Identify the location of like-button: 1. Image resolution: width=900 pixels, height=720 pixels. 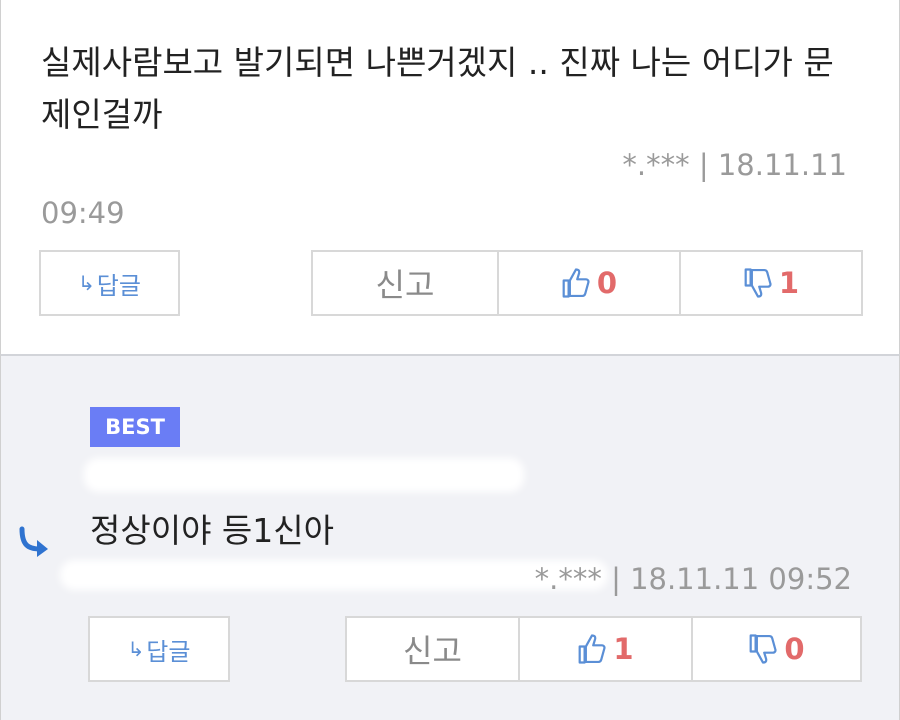
(605, 649).